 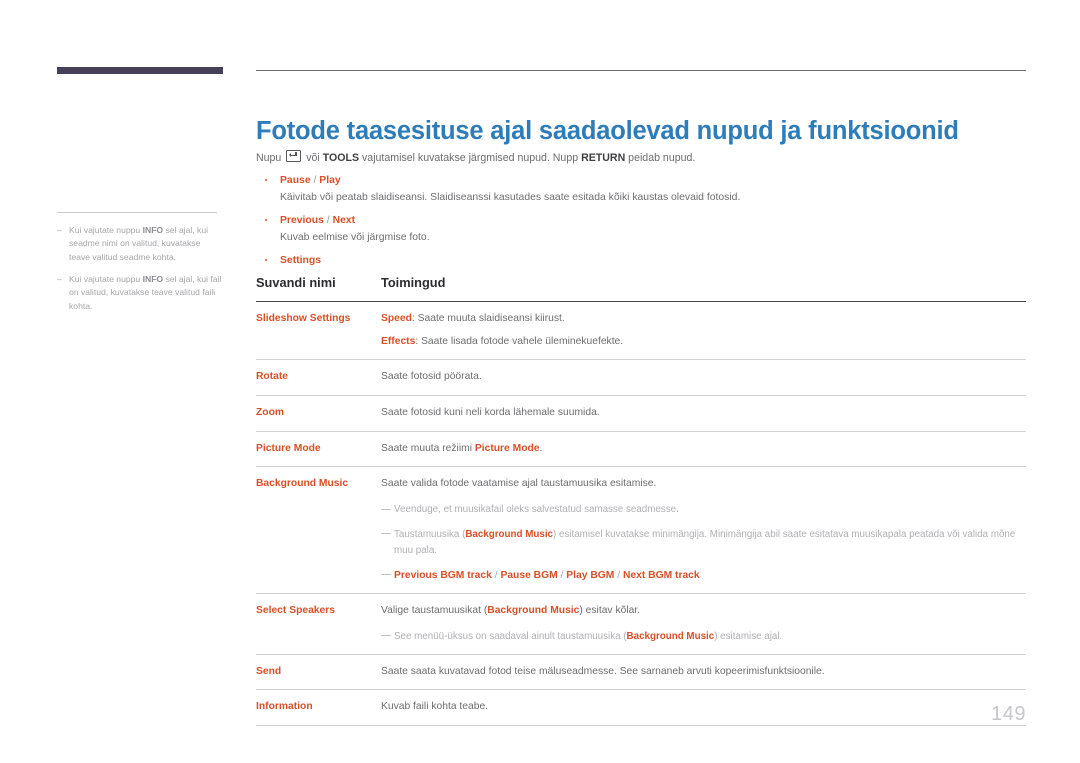 I want to click on note-pre: Taustamuusika (, so click(x=430, y=534).